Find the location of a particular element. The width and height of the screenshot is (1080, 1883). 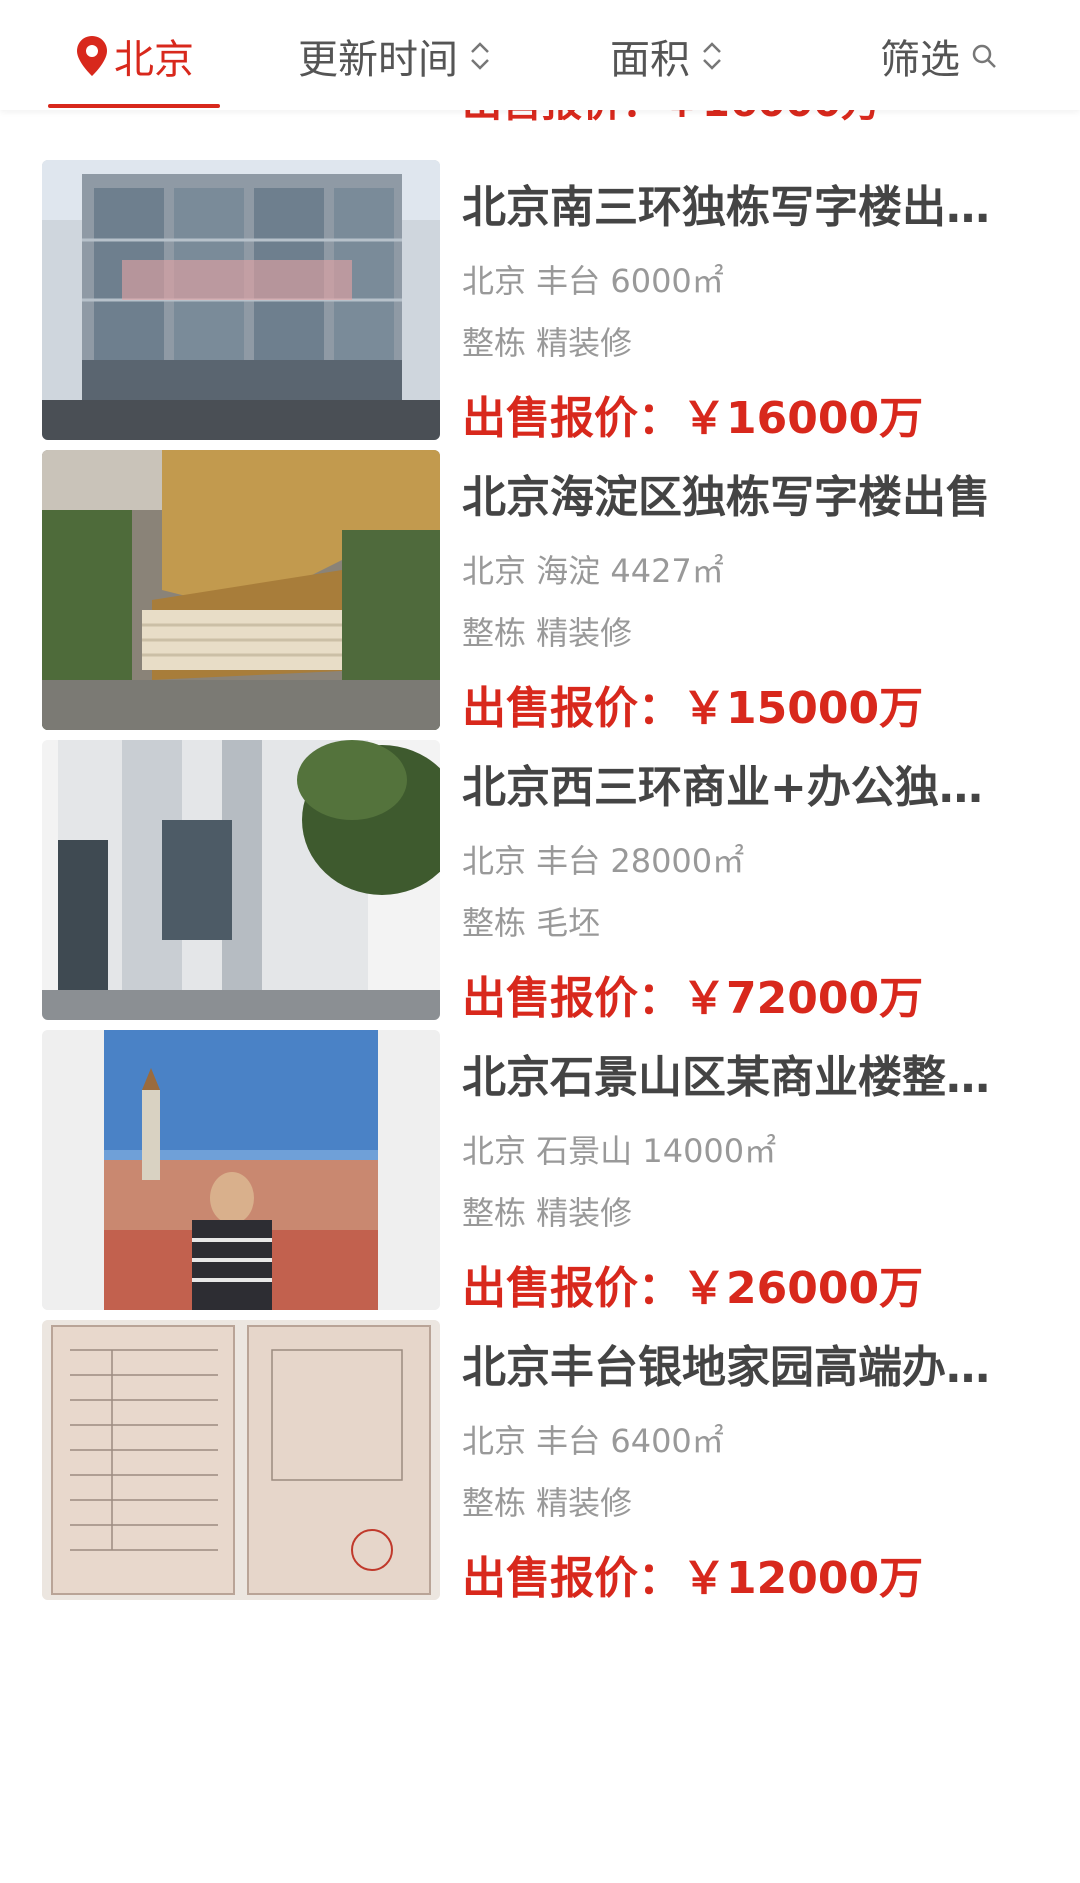

listing-location: 北京 海淀 4427㎡ is located at coordinates (593, 571).